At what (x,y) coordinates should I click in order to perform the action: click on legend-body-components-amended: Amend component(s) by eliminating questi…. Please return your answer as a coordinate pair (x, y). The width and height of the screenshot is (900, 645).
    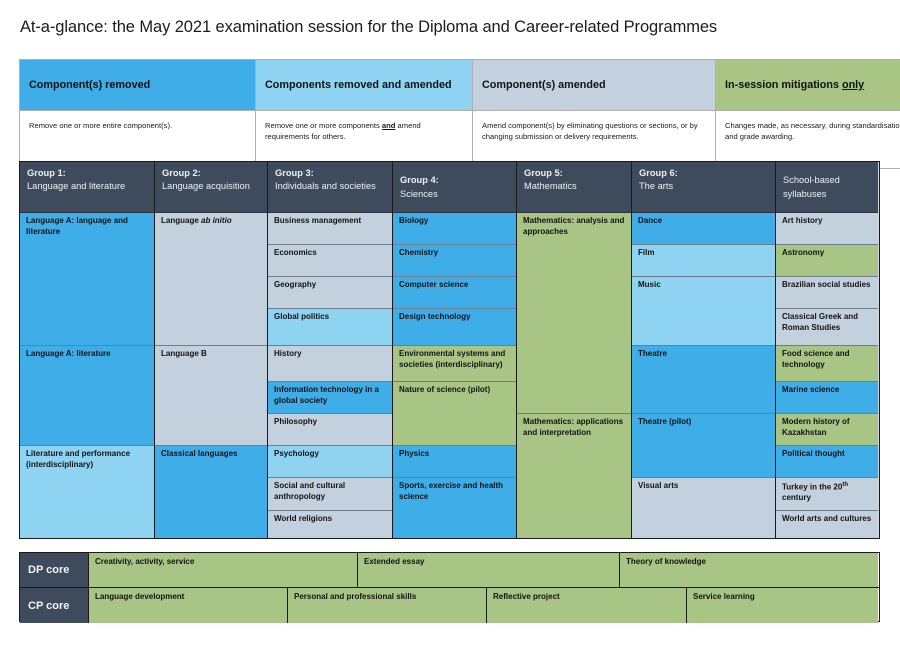
    Looking at the image, I should click on (594, 139).